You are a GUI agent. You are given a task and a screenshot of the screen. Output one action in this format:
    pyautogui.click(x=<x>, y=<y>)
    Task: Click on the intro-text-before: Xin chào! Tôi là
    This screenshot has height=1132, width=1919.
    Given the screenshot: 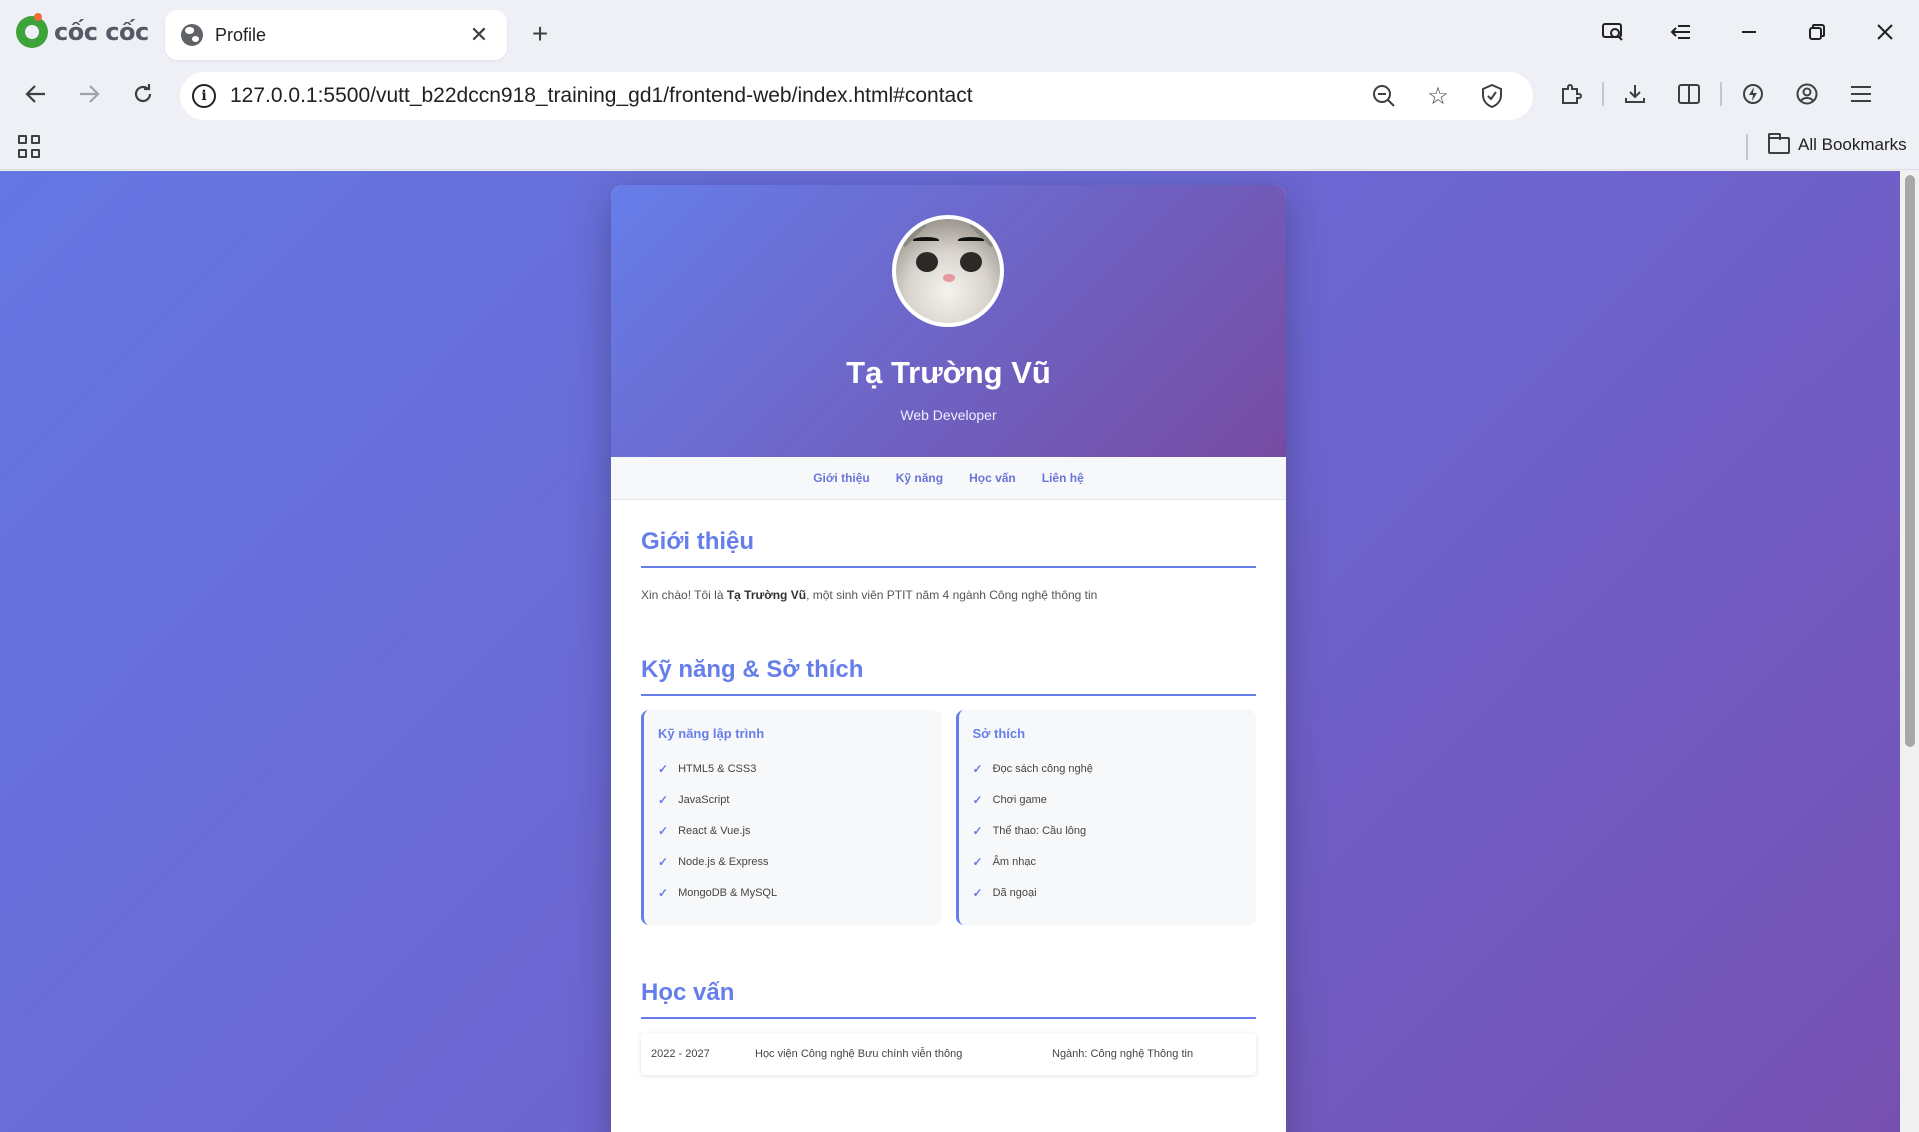 What is the action you would take?
    pyautogui.click(x=684, y=595)
    